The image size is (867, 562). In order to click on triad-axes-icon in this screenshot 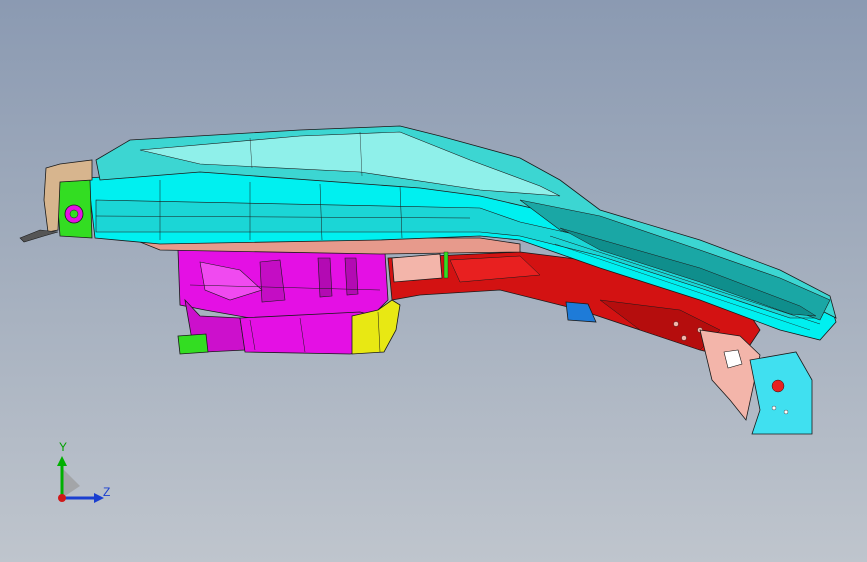, I will do `click(80, 479)`.